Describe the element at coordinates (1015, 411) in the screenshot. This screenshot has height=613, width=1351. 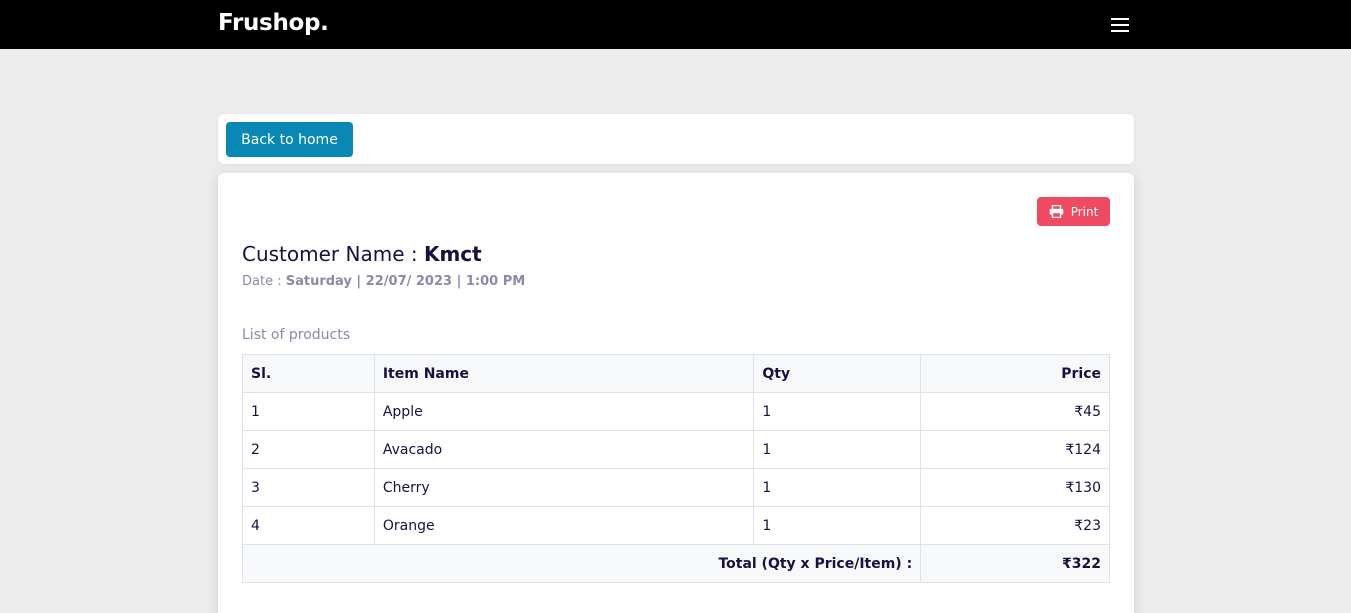
I see `cell-price: ₹45` at that location.